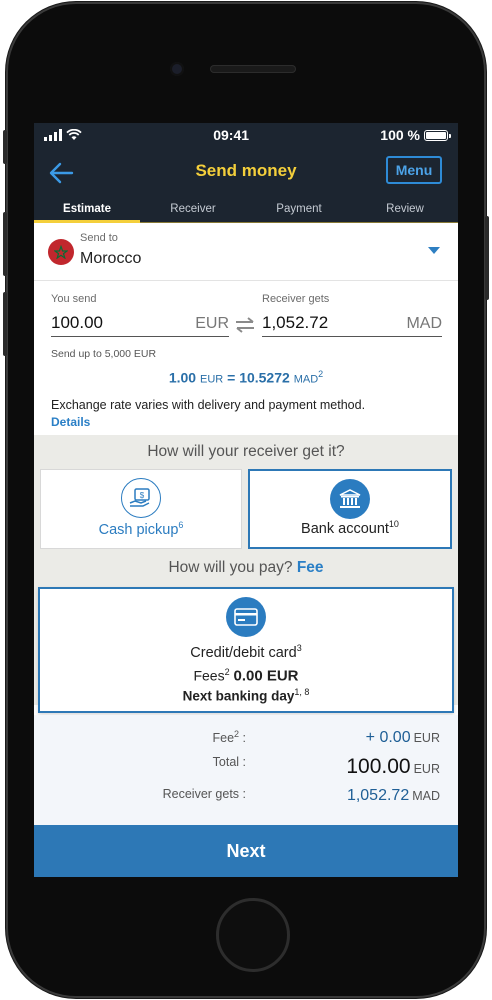 This screenshot has width=492, height=1000. I want to click on chevron-down-icon, so click(434, 250).